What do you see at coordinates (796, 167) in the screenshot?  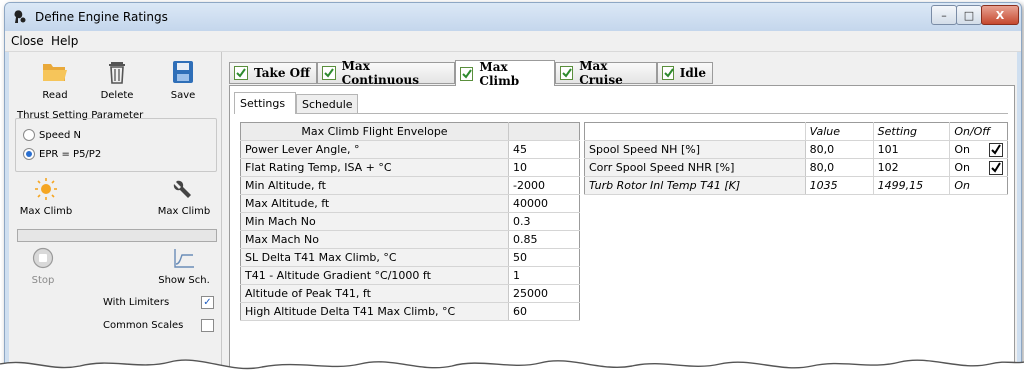 I see `spool-row: Corr Spool Speed NHR [%] 80,0 102 On` at bounding box center [796, 167].